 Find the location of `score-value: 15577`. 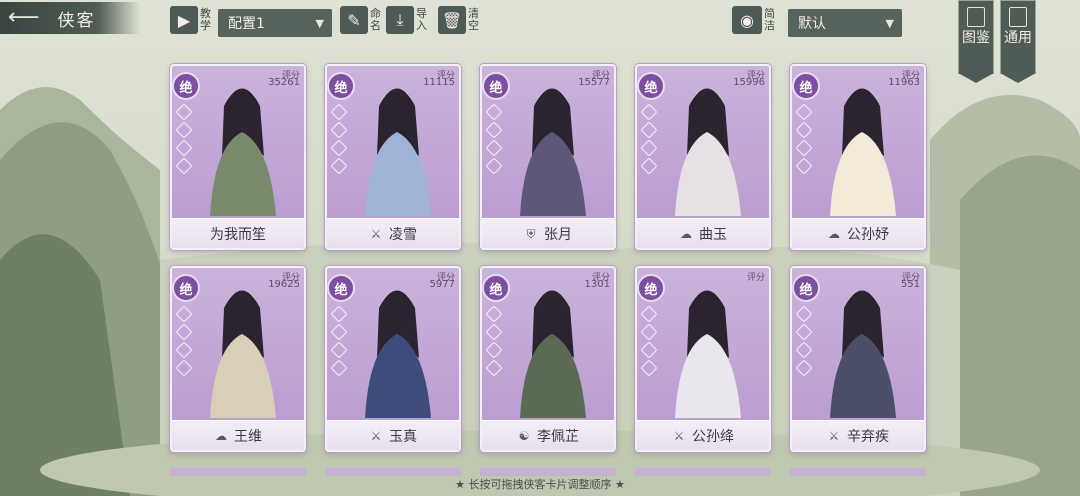

score-value: 15577 is located at coordinates (594, 82).